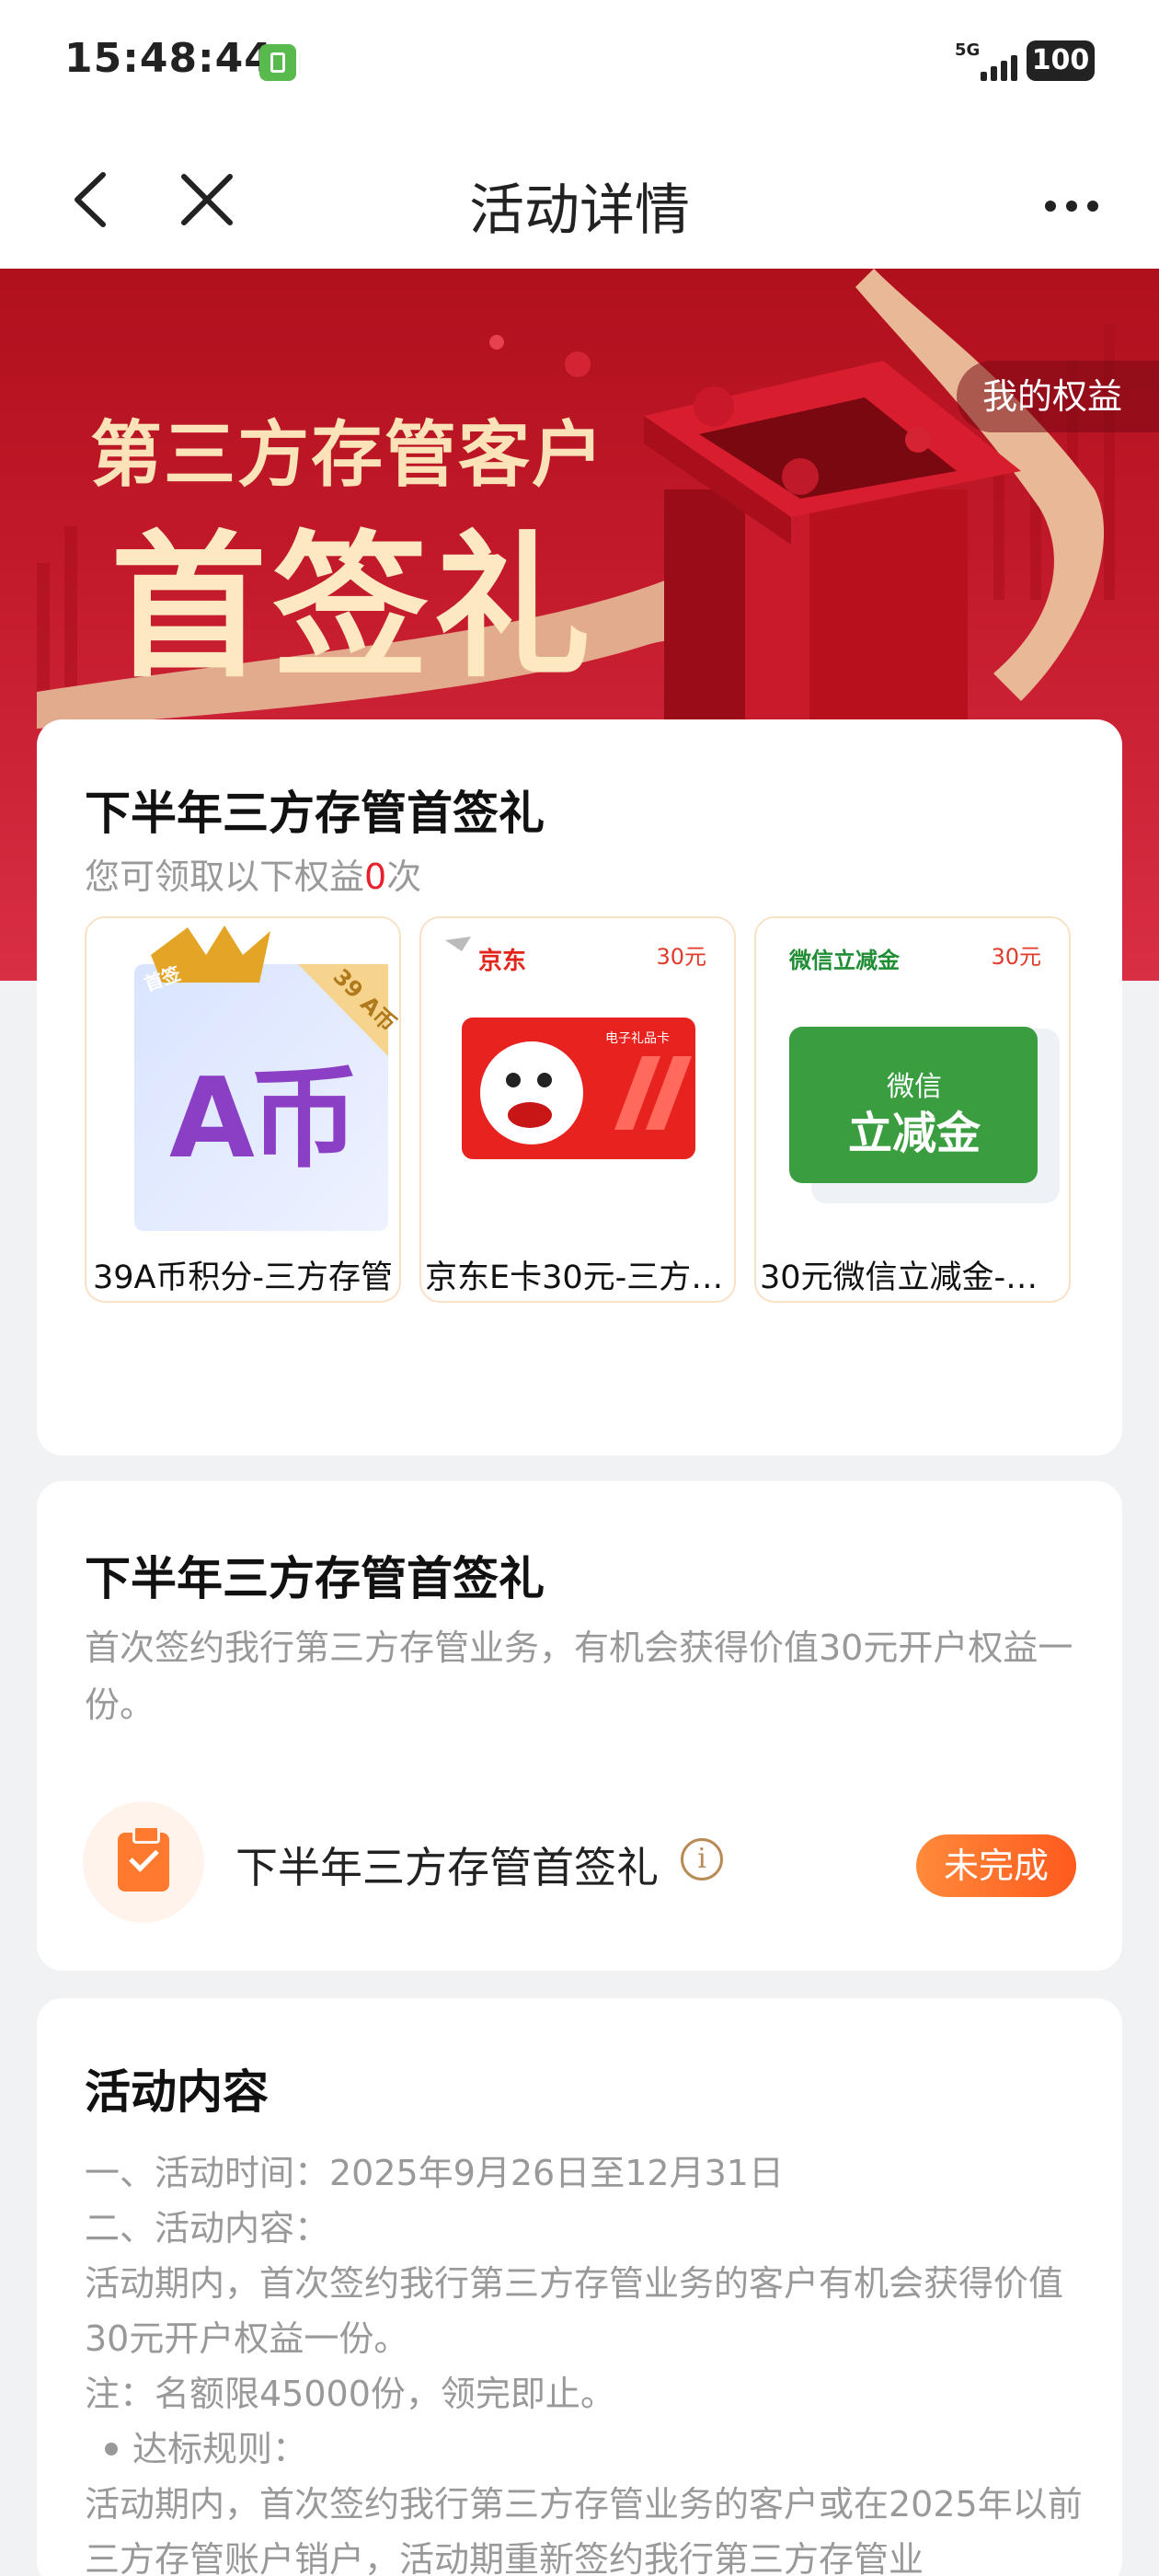 The height and width of the screenshot is (2576, 1159). I want to click on content-line: 二、活动内容：, so click(207, 2228).